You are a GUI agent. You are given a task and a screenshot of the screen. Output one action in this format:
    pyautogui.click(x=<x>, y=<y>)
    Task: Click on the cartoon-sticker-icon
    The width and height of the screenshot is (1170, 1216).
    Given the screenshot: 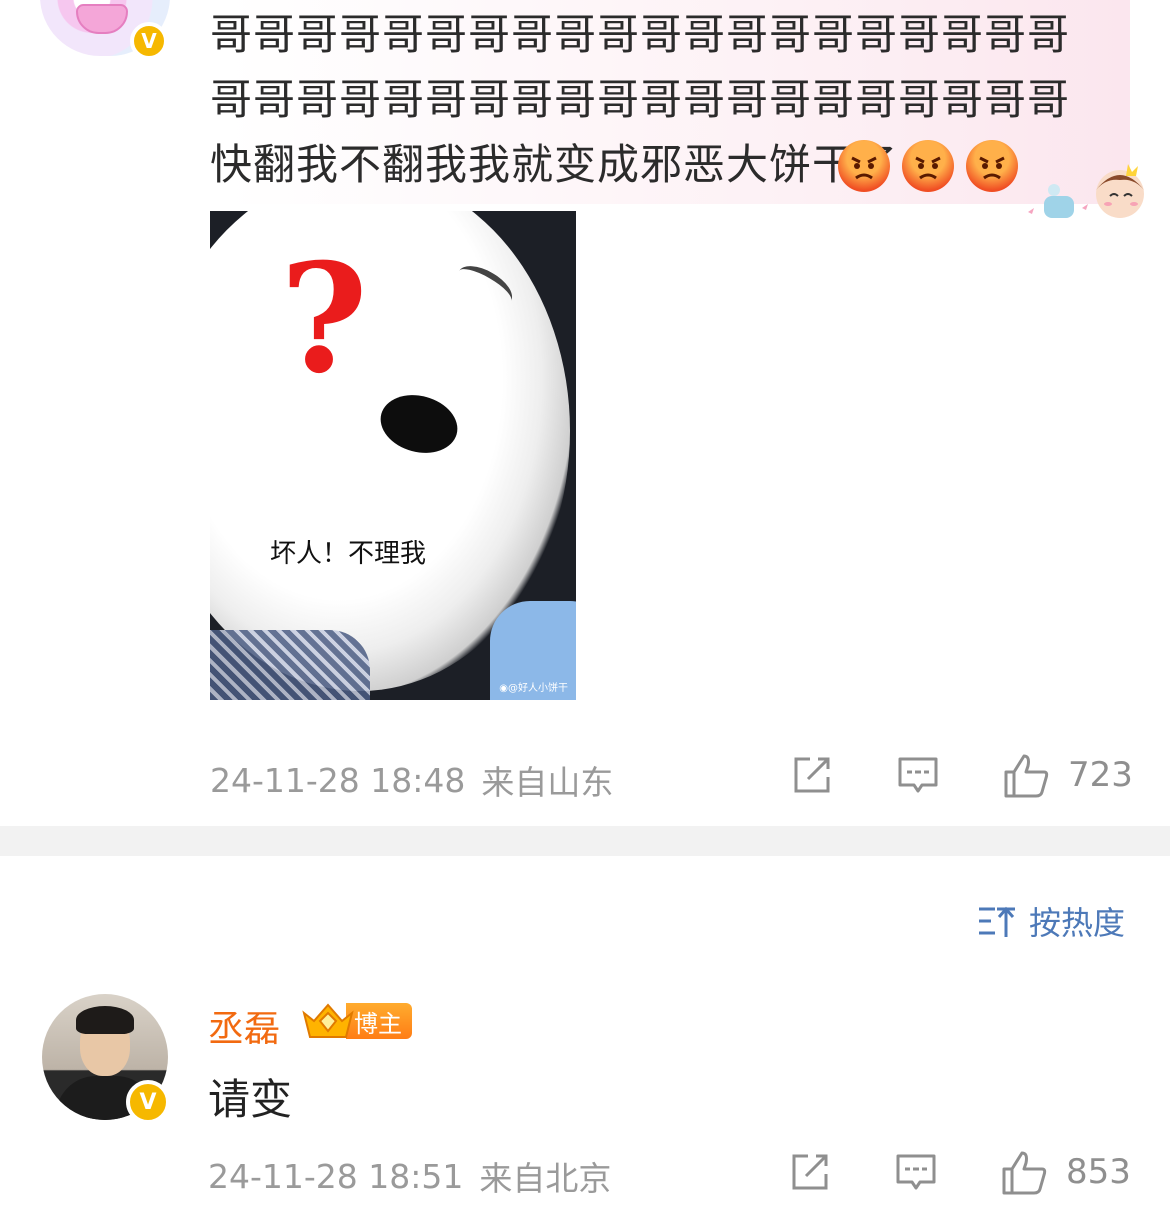 What is the action you would take?
    pyautogui.click(x=1086, y=191)
    